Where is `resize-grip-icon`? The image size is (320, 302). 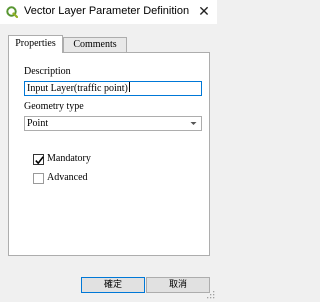
resize-grip-icon is located at coordinates (210, 294).